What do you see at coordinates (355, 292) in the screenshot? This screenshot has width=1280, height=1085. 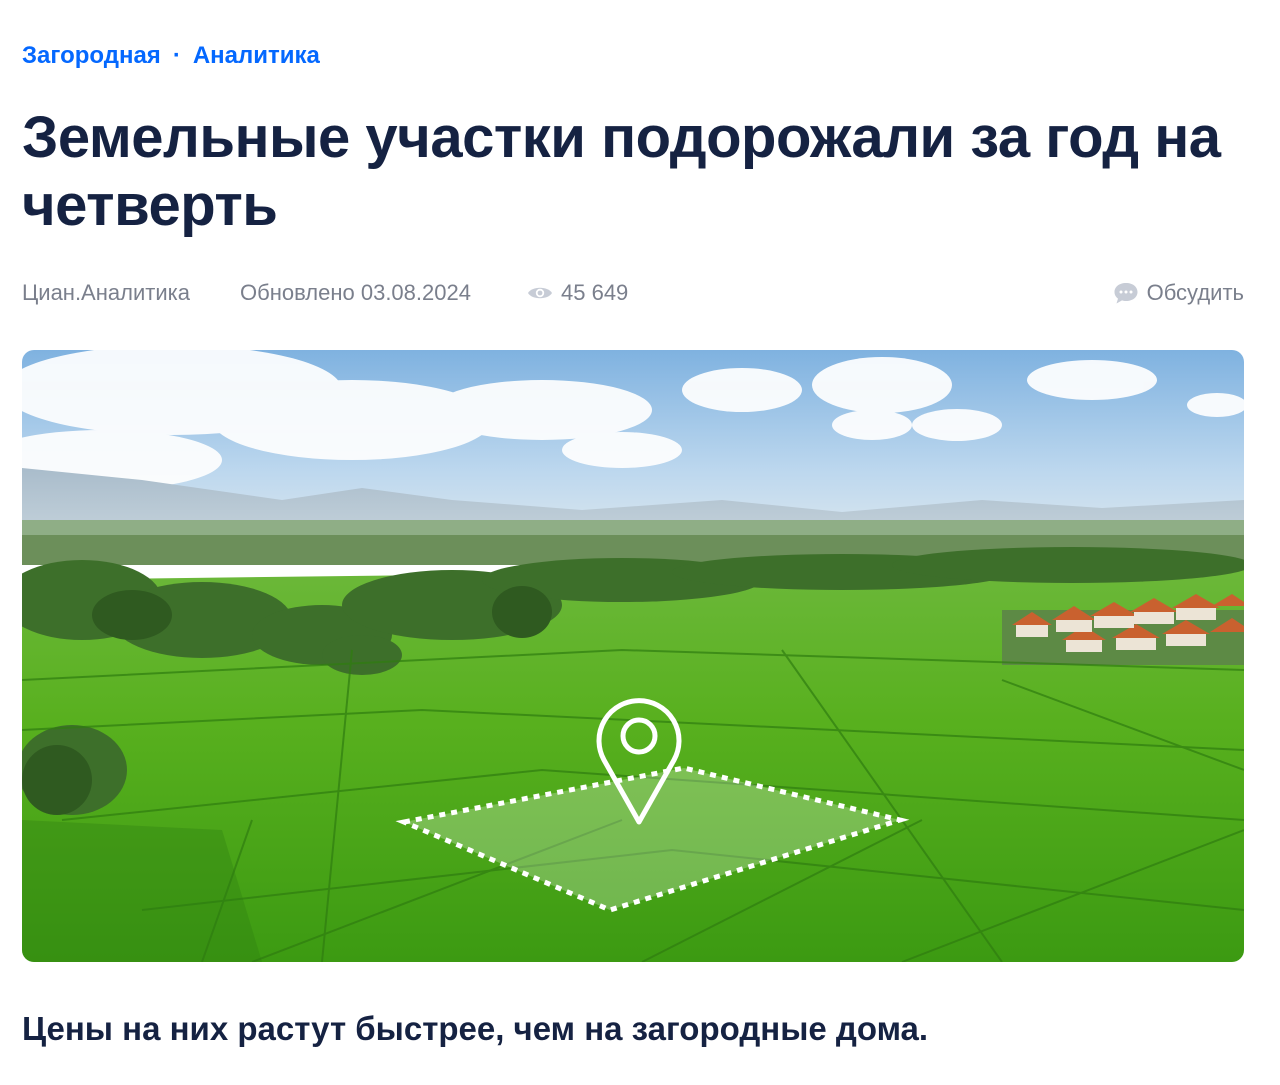 I see `updated-date: Обновлено 03.08.2024` at bounding box center [355, 292].